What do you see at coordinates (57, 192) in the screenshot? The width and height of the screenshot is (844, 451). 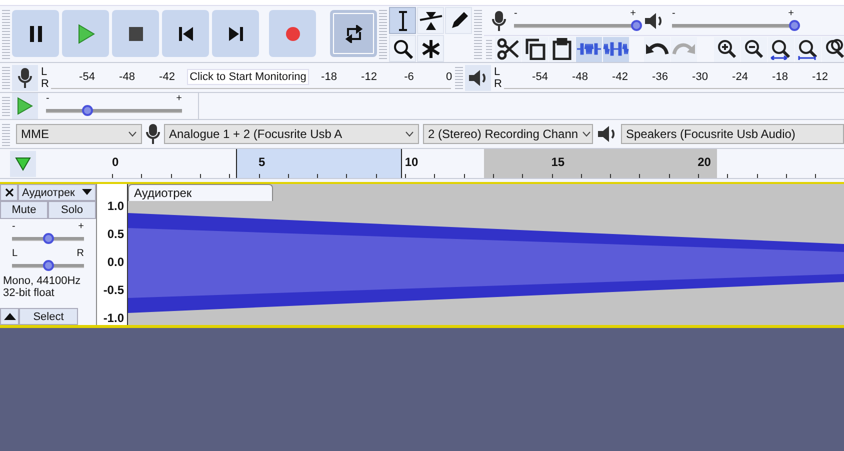 I see `track-menu-button: Аудиотрек` at bounding box center [57, 192].